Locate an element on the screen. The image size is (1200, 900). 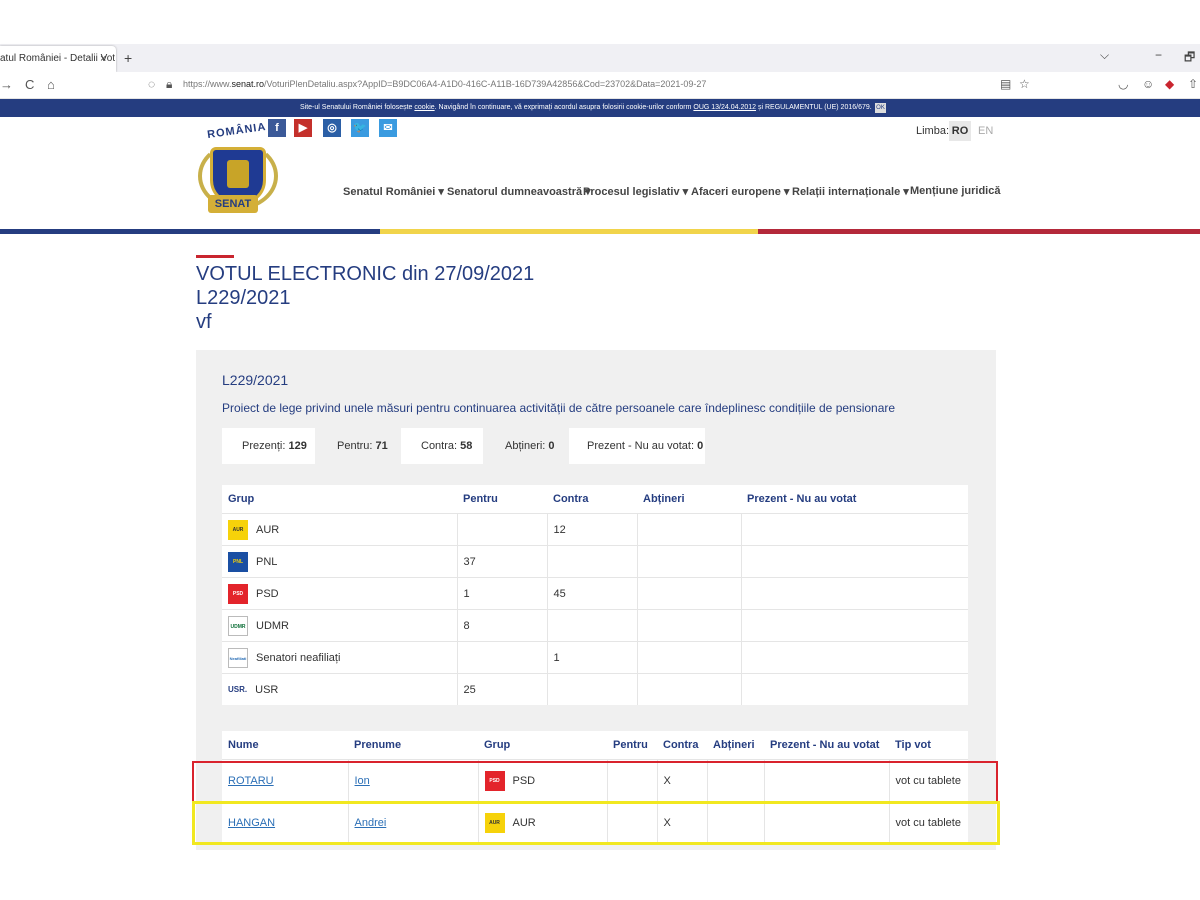
cookie-text-1: Site-ul Senatului României folosește is located at coordinates (357, 107).